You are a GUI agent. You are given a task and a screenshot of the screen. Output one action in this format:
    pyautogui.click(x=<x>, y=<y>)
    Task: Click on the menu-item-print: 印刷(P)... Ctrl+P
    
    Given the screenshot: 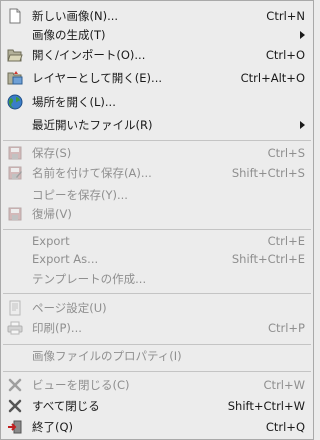 What is the action you would take?
    pyautogui.click(x=157, y=328)
    